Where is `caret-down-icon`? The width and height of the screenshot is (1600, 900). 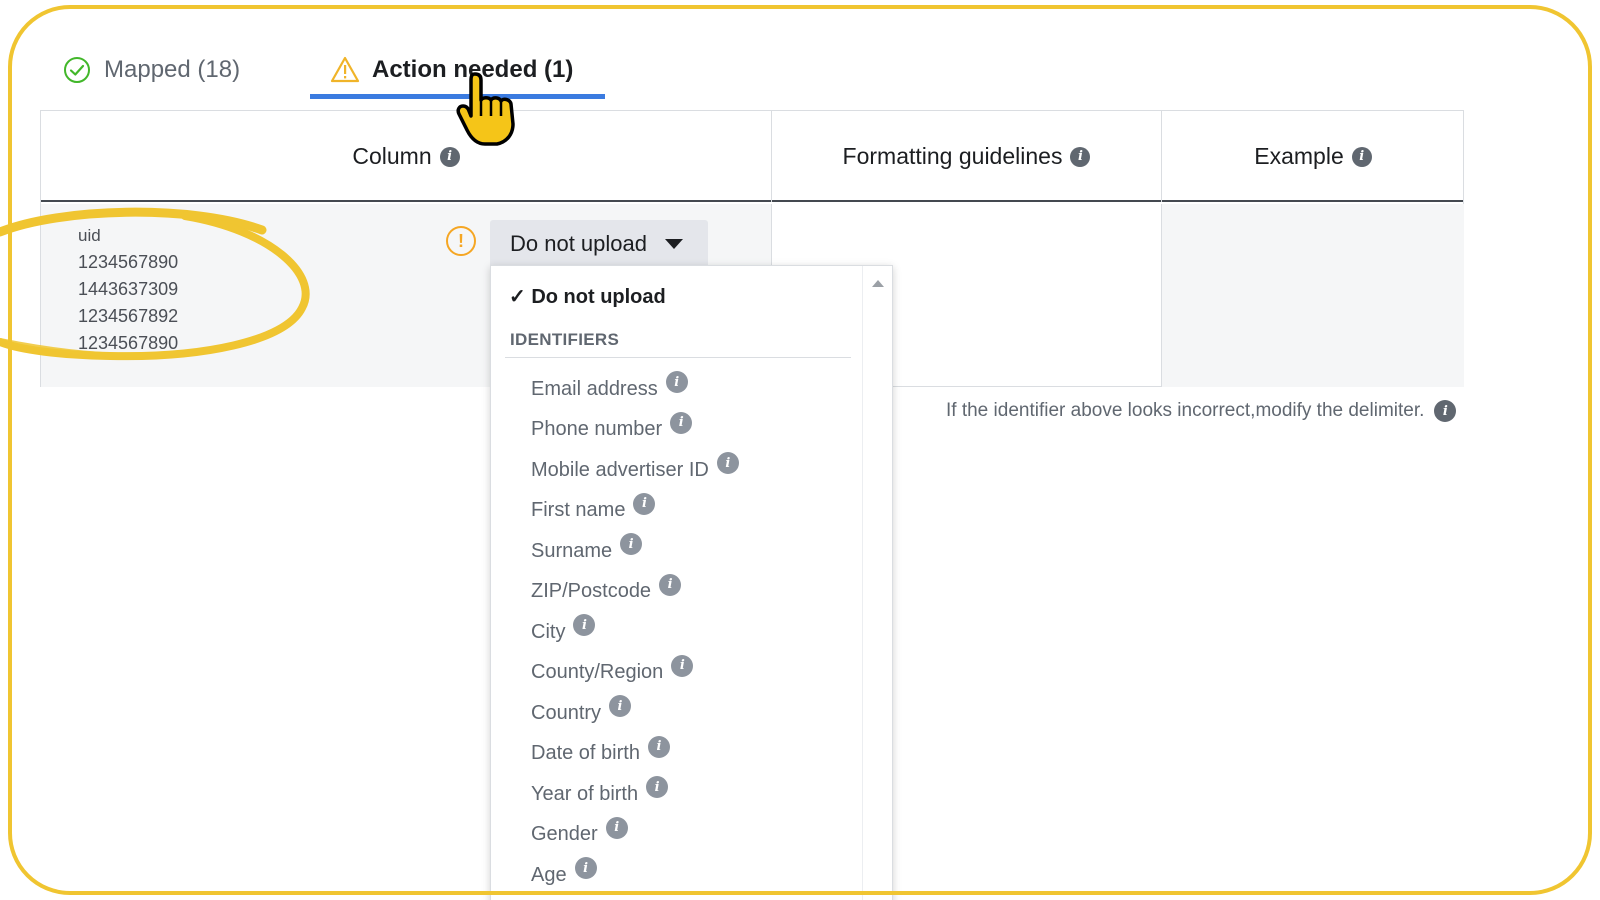 caret-down-icon is located at coordinates (674, 244).